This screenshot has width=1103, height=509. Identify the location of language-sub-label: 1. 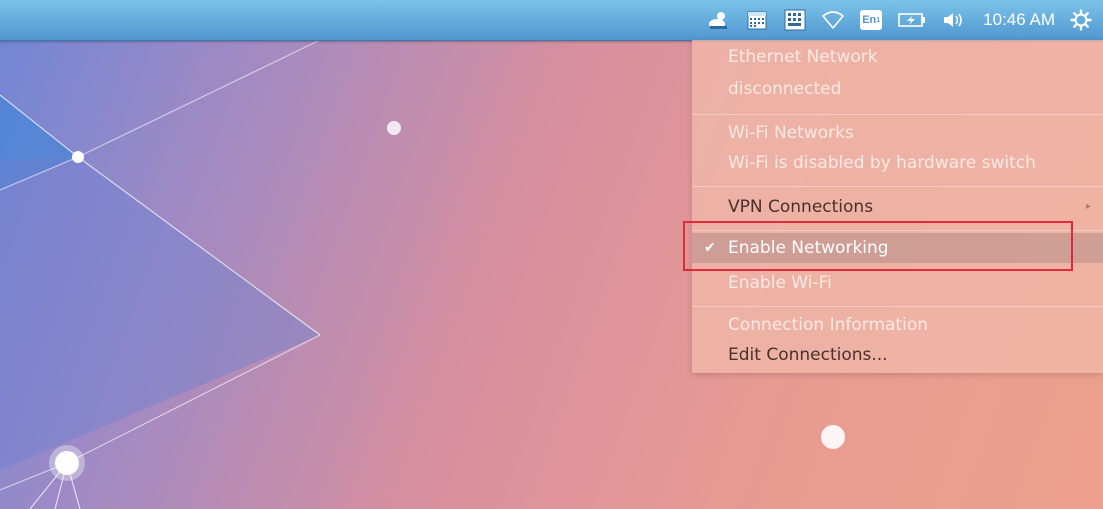
(878, 20).